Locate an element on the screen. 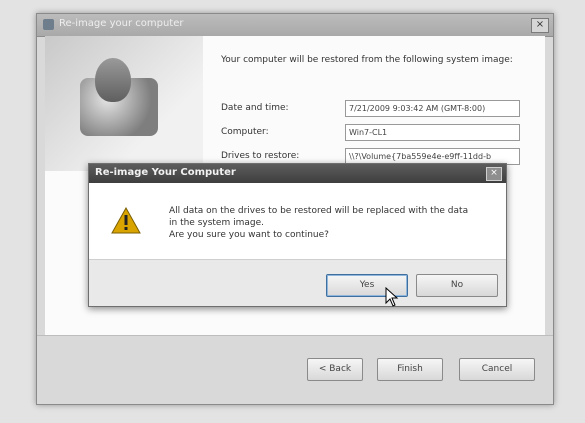 The image size is (585, 423). confirm-message-line: Are you sure you want to continue? is located at coordinates (249, 235).